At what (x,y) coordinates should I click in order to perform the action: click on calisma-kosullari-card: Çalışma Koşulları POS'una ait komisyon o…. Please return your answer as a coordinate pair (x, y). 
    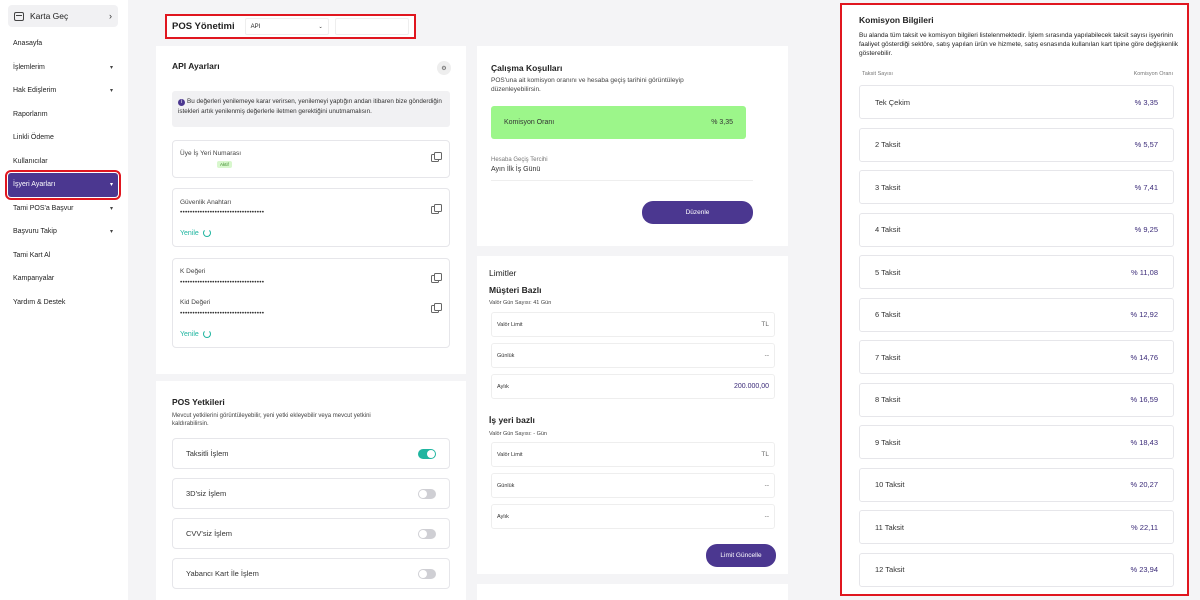
    Looking at the image, I should click on (632, 146).